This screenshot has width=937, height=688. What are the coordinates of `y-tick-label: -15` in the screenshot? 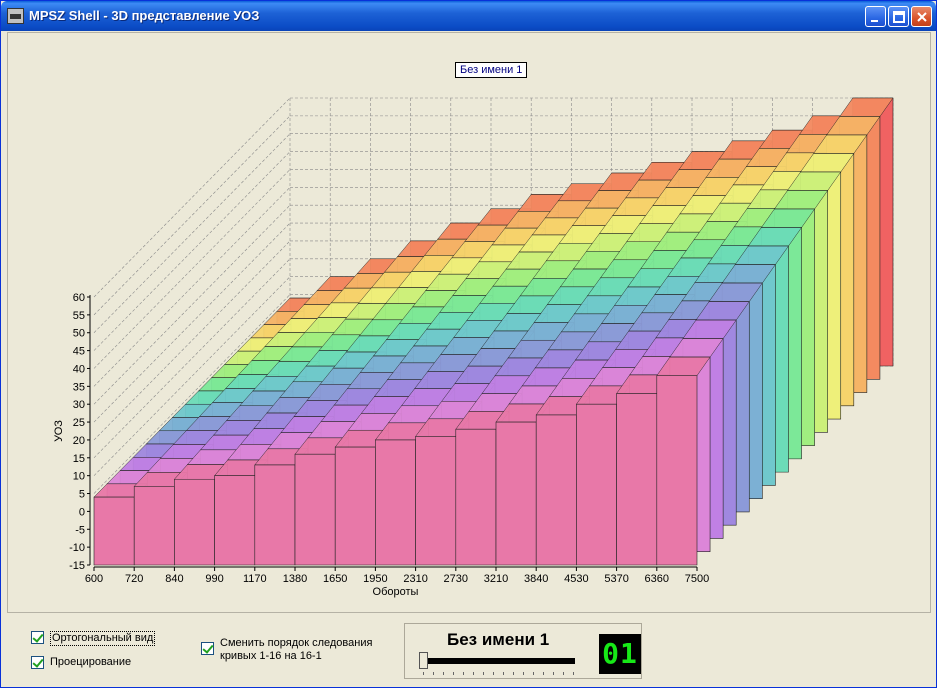 It's located at (77, 566).